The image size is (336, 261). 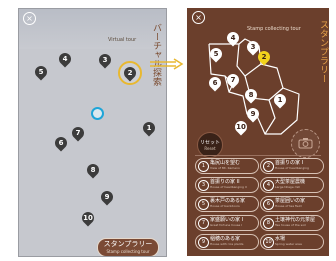 What do you see at coordinates (215, 83) in the screenshot?
I see `stamp-pin-6: 6` at bounding box center [215, 83].